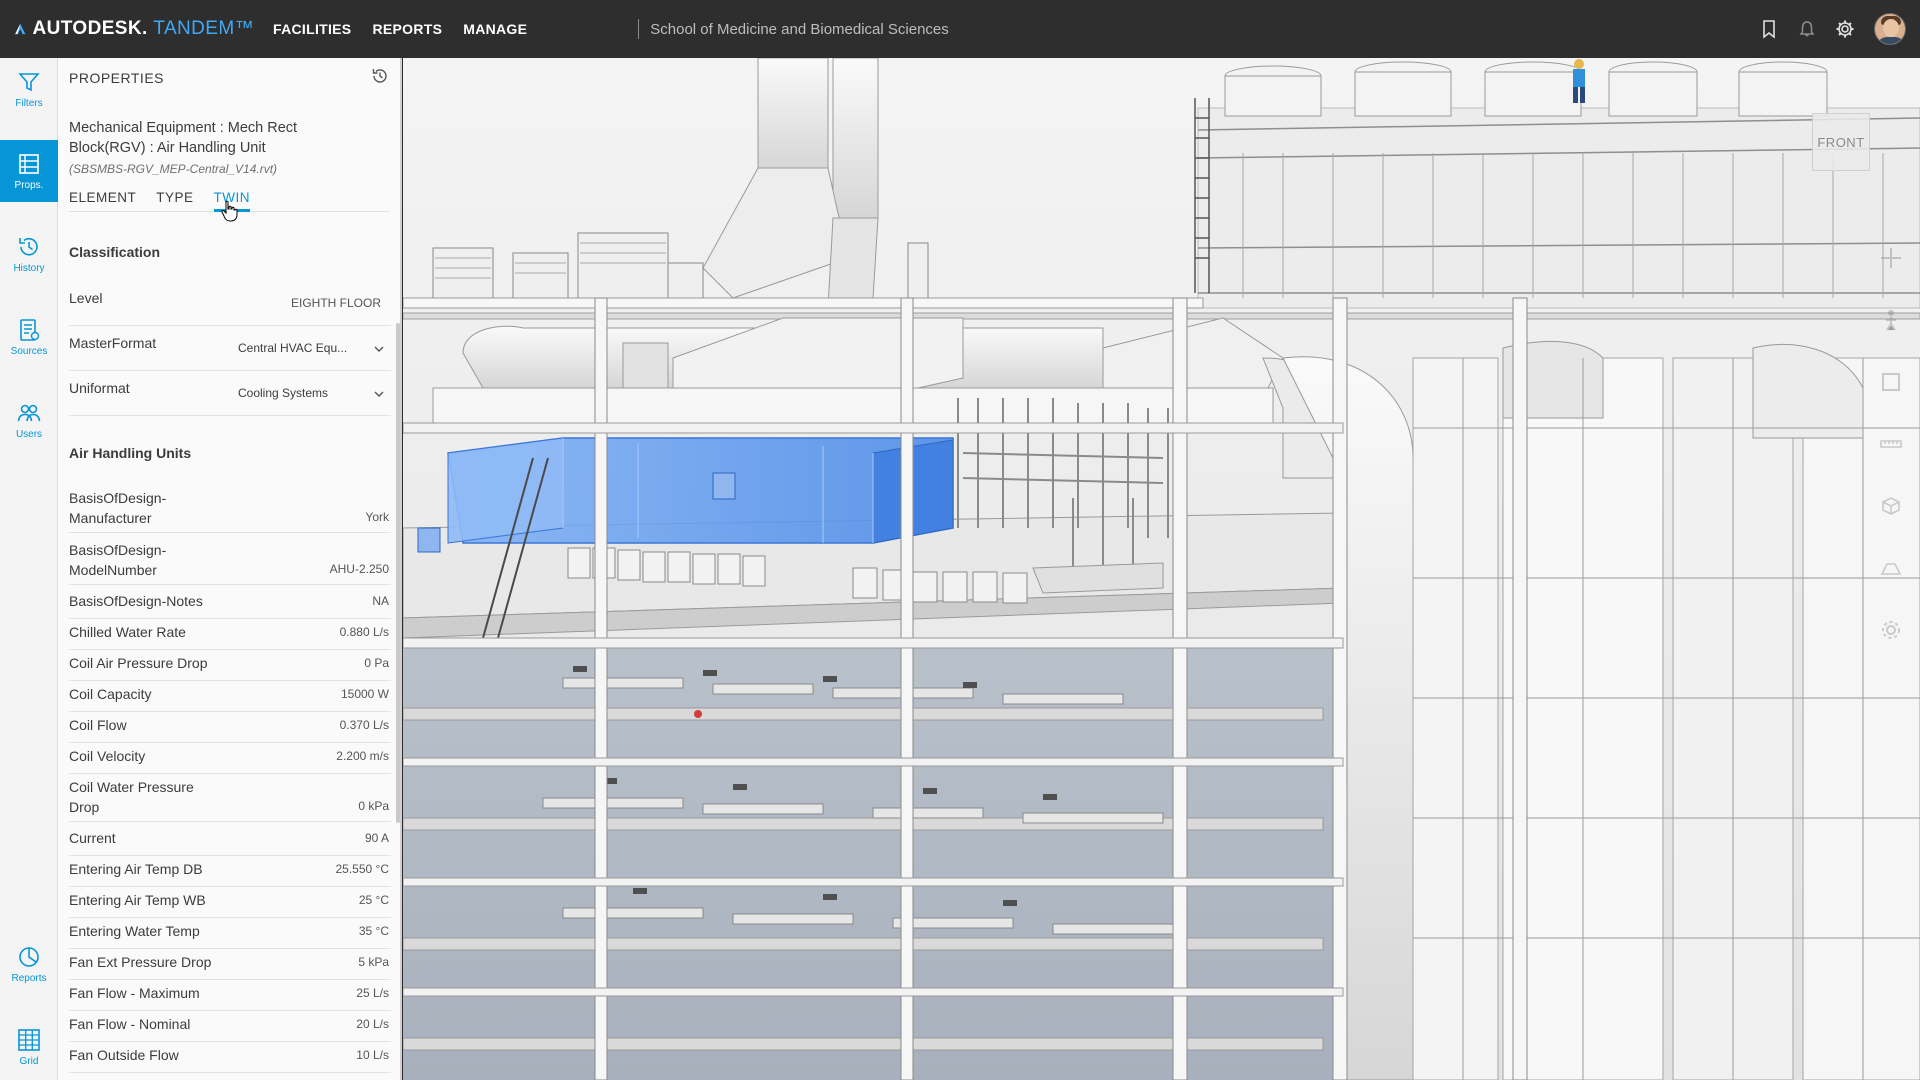 This screenshot has width=1920, height=1080. Describe the element at coordinates (373, 900) in the screenshot. I see `property-value: 25 °C` at that location.